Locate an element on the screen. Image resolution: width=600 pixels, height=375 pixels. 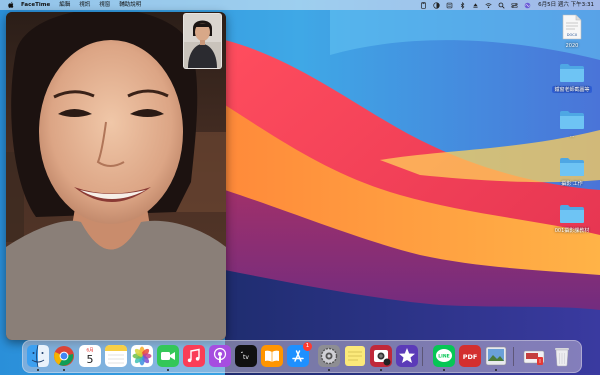
menu-edit: 編輯 is located at coordinates (64, 5).